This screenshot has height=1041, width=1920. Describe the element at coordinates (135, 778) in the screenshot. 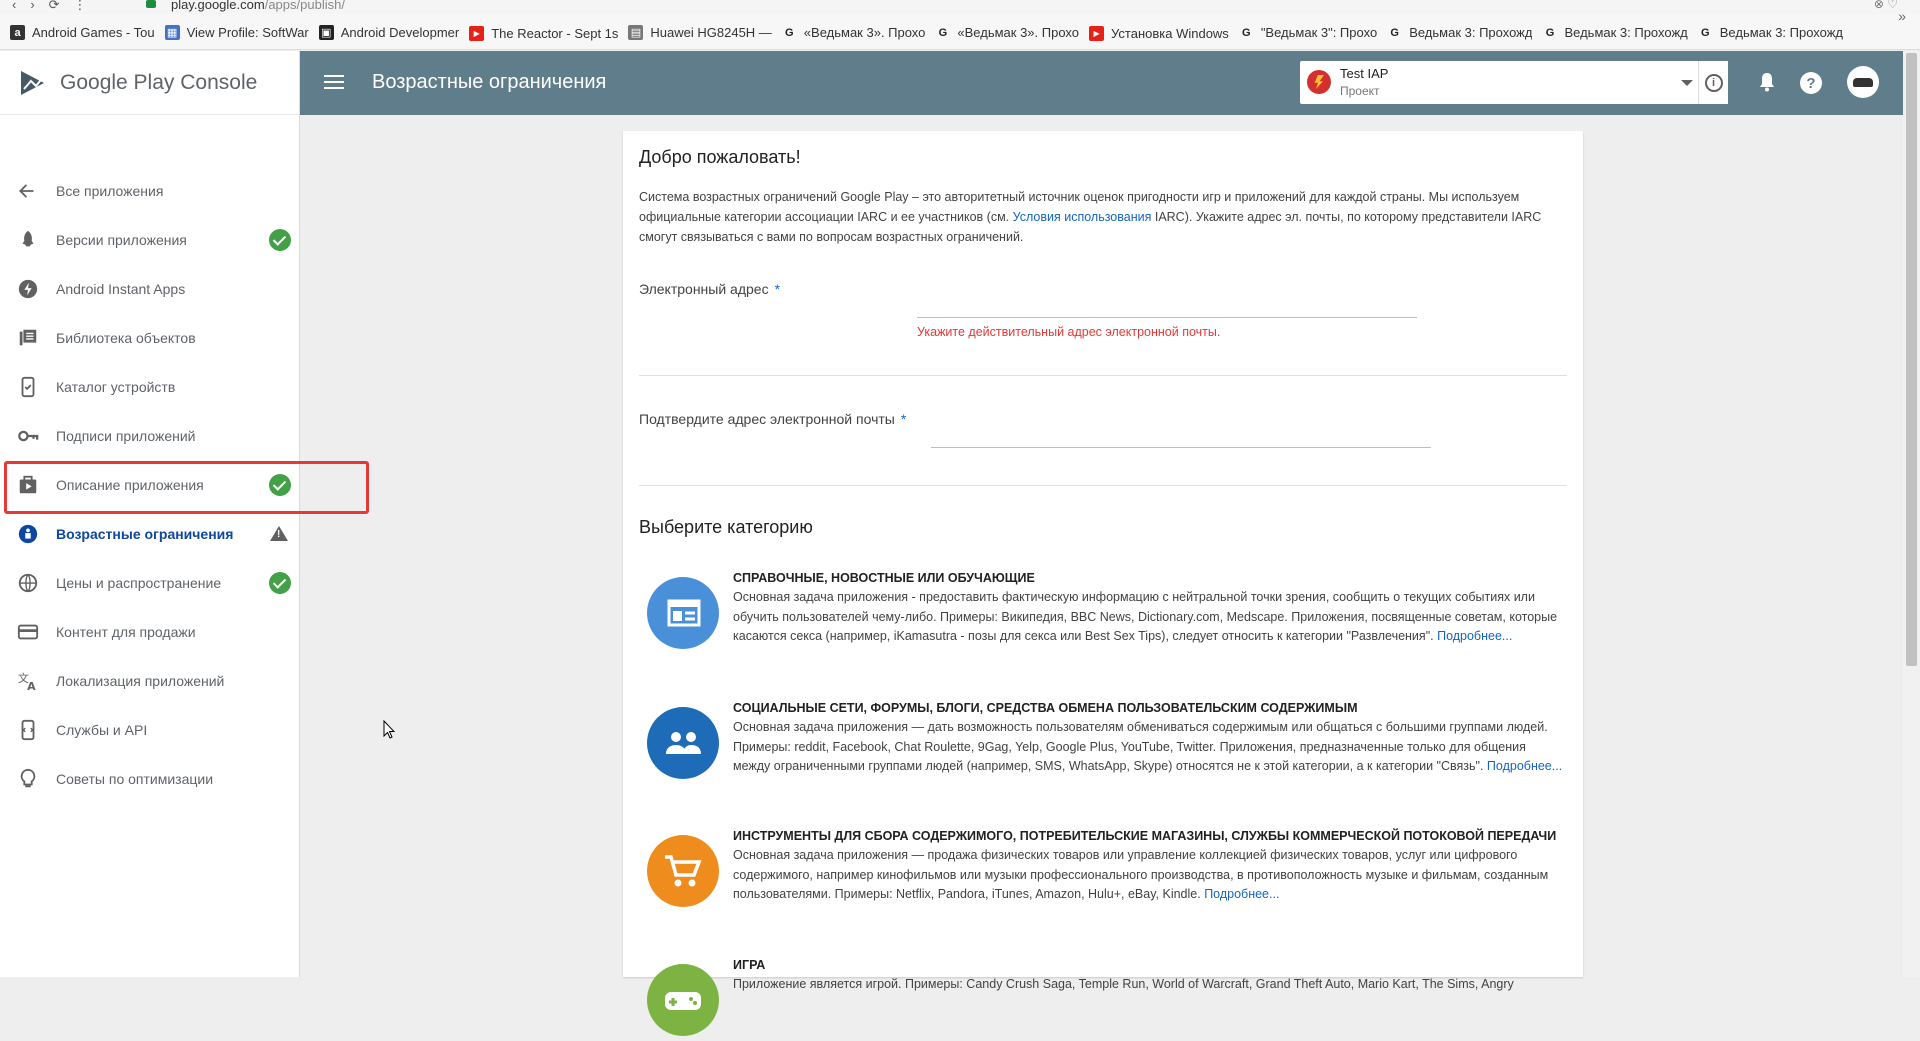

I see `sidebar-item-label: Советы по оптимизации` at that location.